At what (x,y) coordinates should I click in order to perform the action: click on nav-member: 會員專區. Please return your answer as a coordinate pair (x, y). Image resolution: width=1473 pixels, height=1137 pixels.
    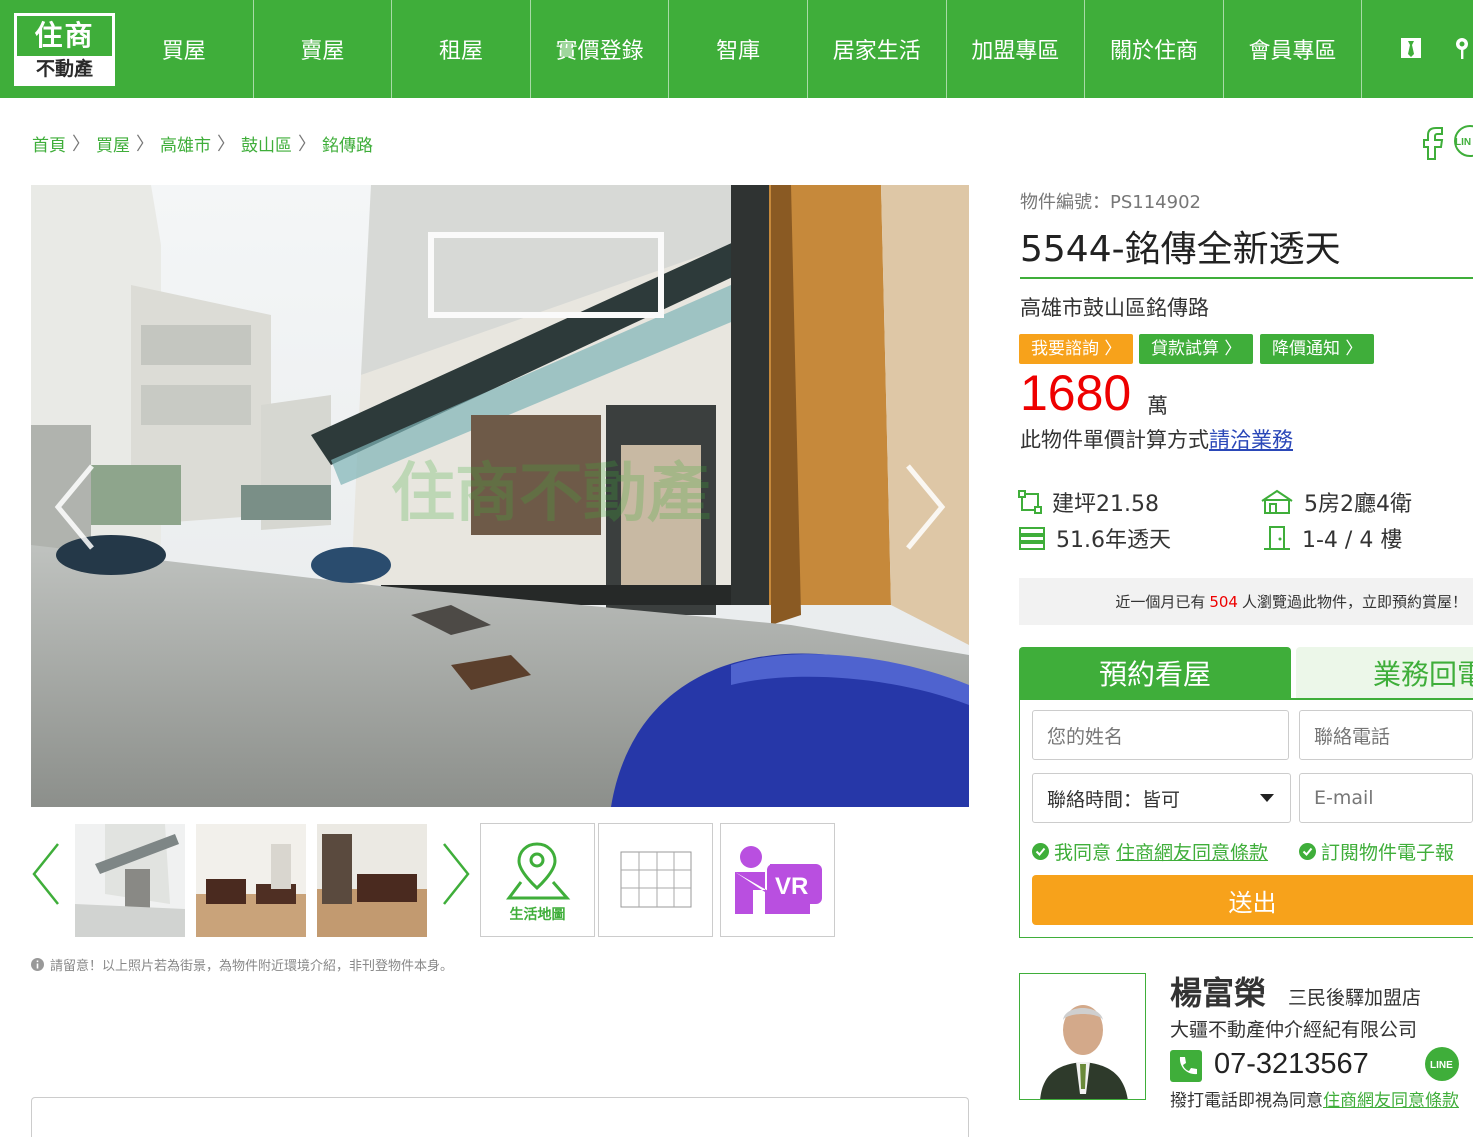
    Looking at the image, I should click on (1293, 49).